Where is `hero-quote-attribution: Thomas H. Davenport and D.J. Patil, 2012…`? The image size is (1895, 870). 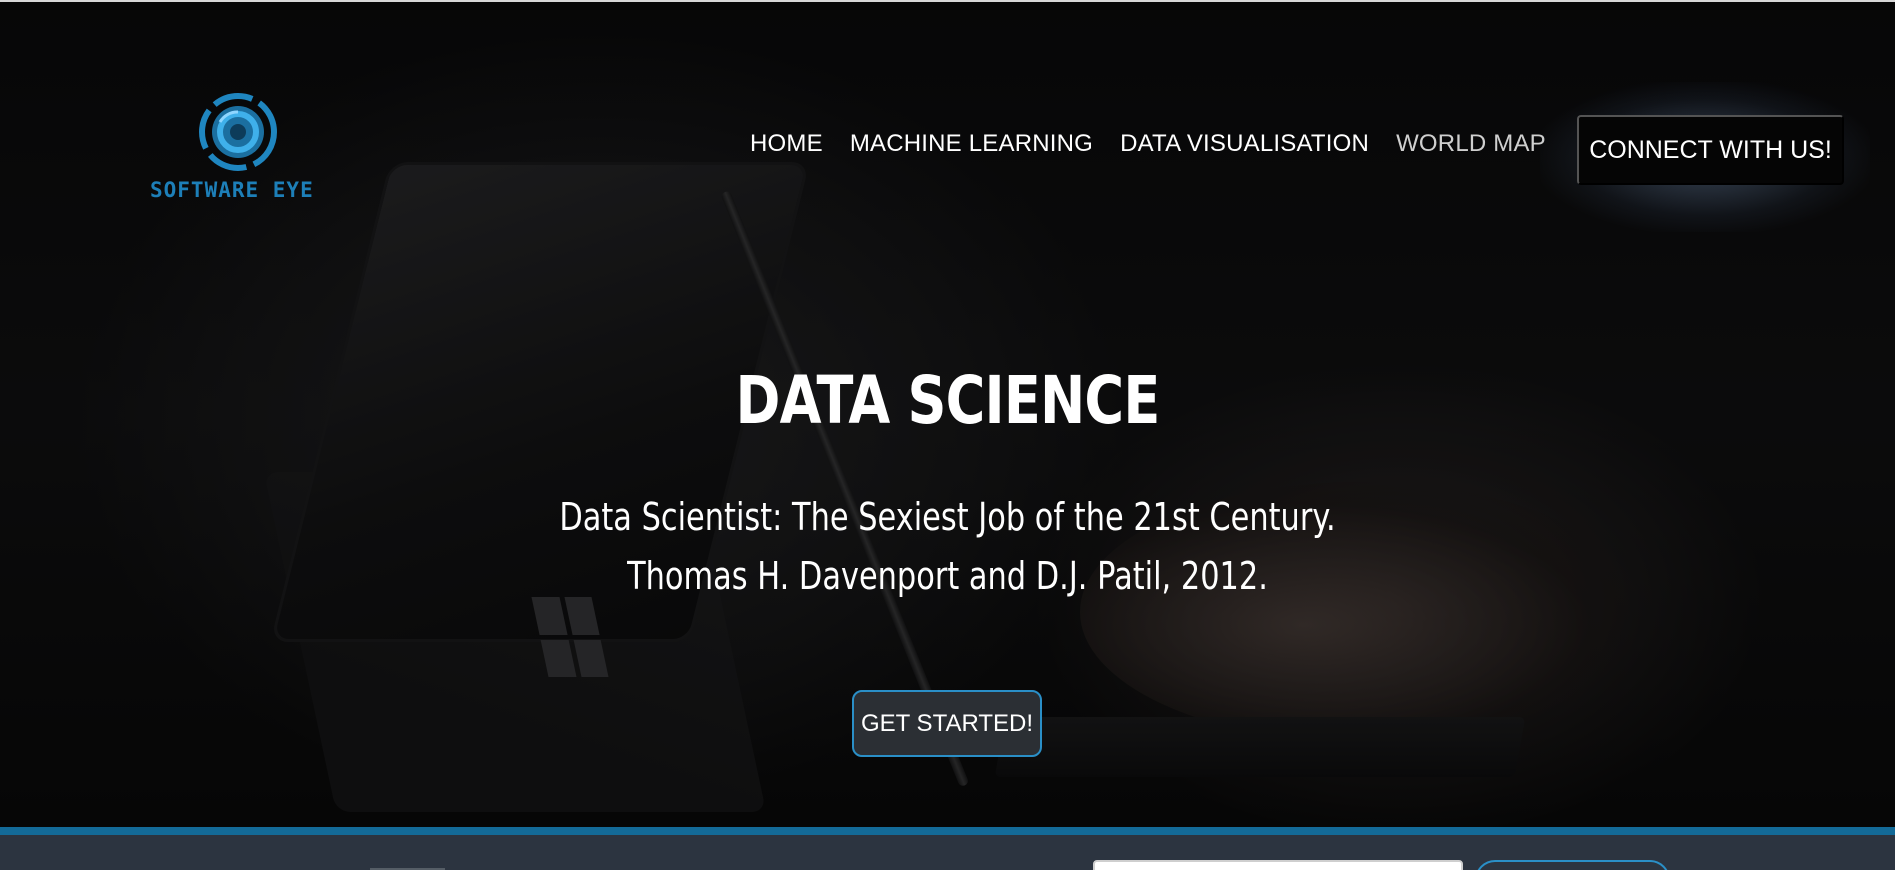
hero-quote-attribution: Thomas H. Davenport and D.J. Patil, 2012… is located at coordinates (947, 576).